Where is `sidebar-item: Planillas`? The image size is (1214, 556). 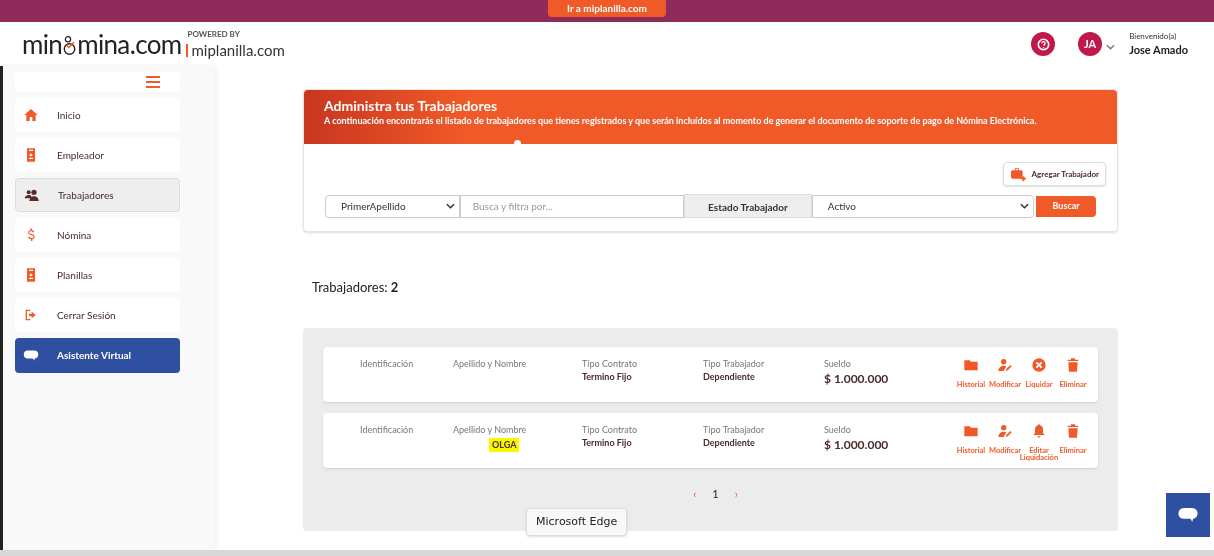
sidebar-item: Planillas is located at coordinates (97, 275).